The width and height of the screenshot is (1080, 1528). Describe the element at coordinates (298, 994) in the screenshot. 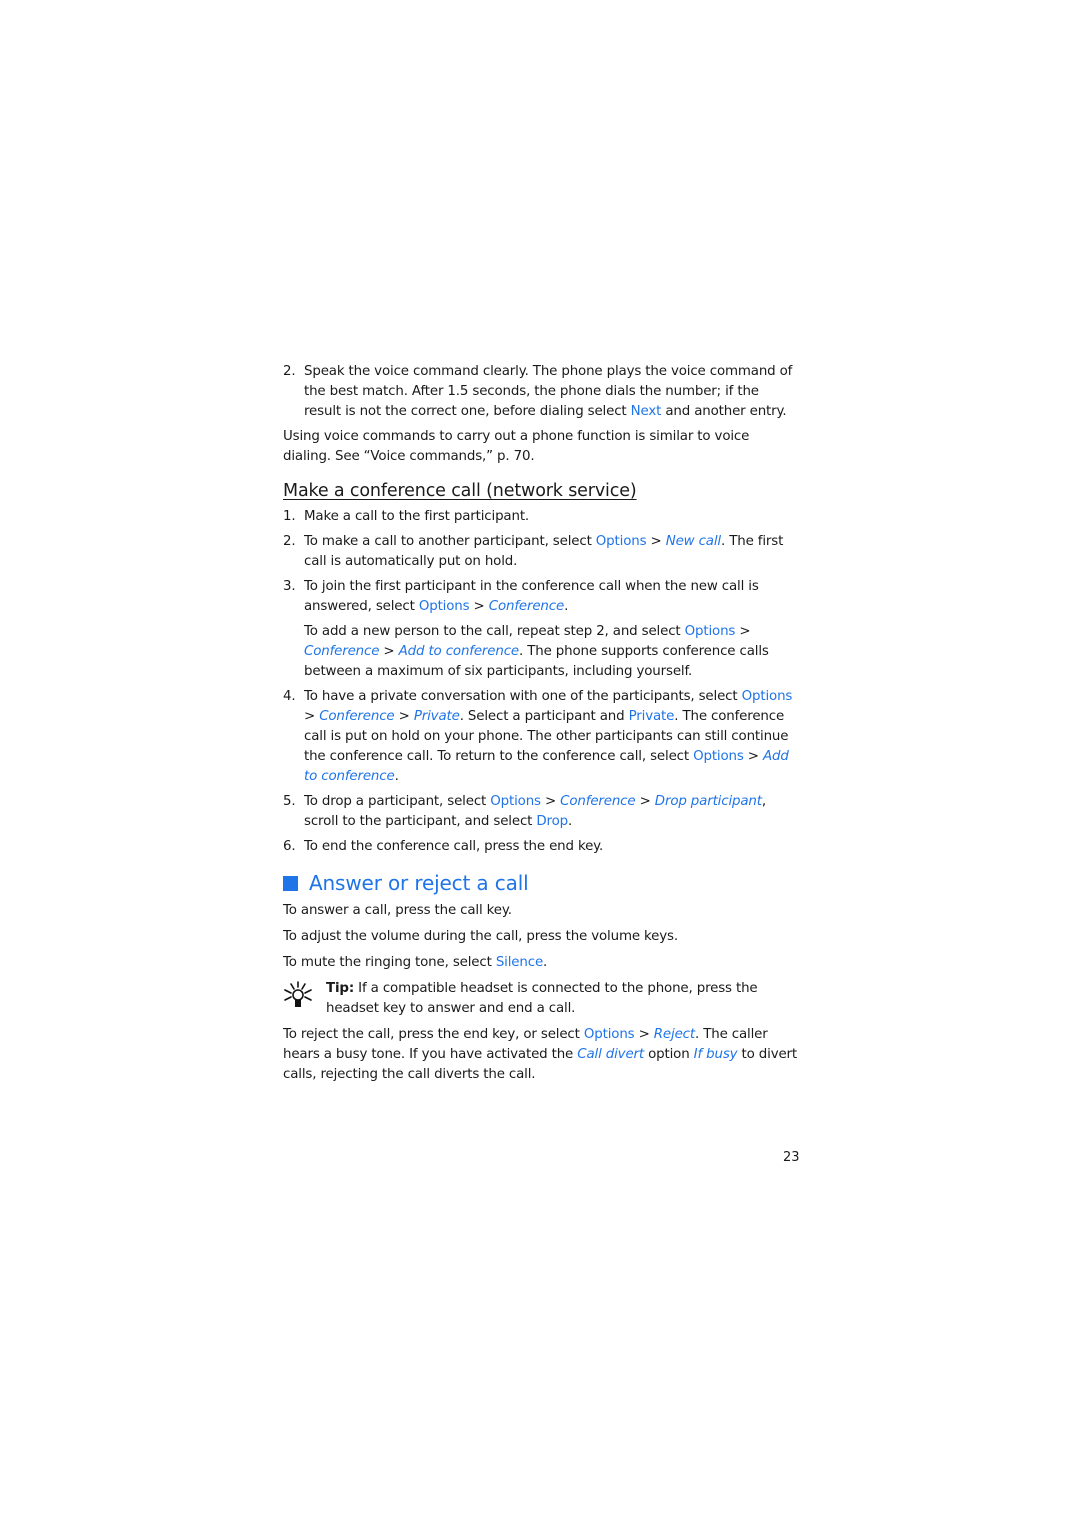

I see `lightbulb-tip-icon` at that location.